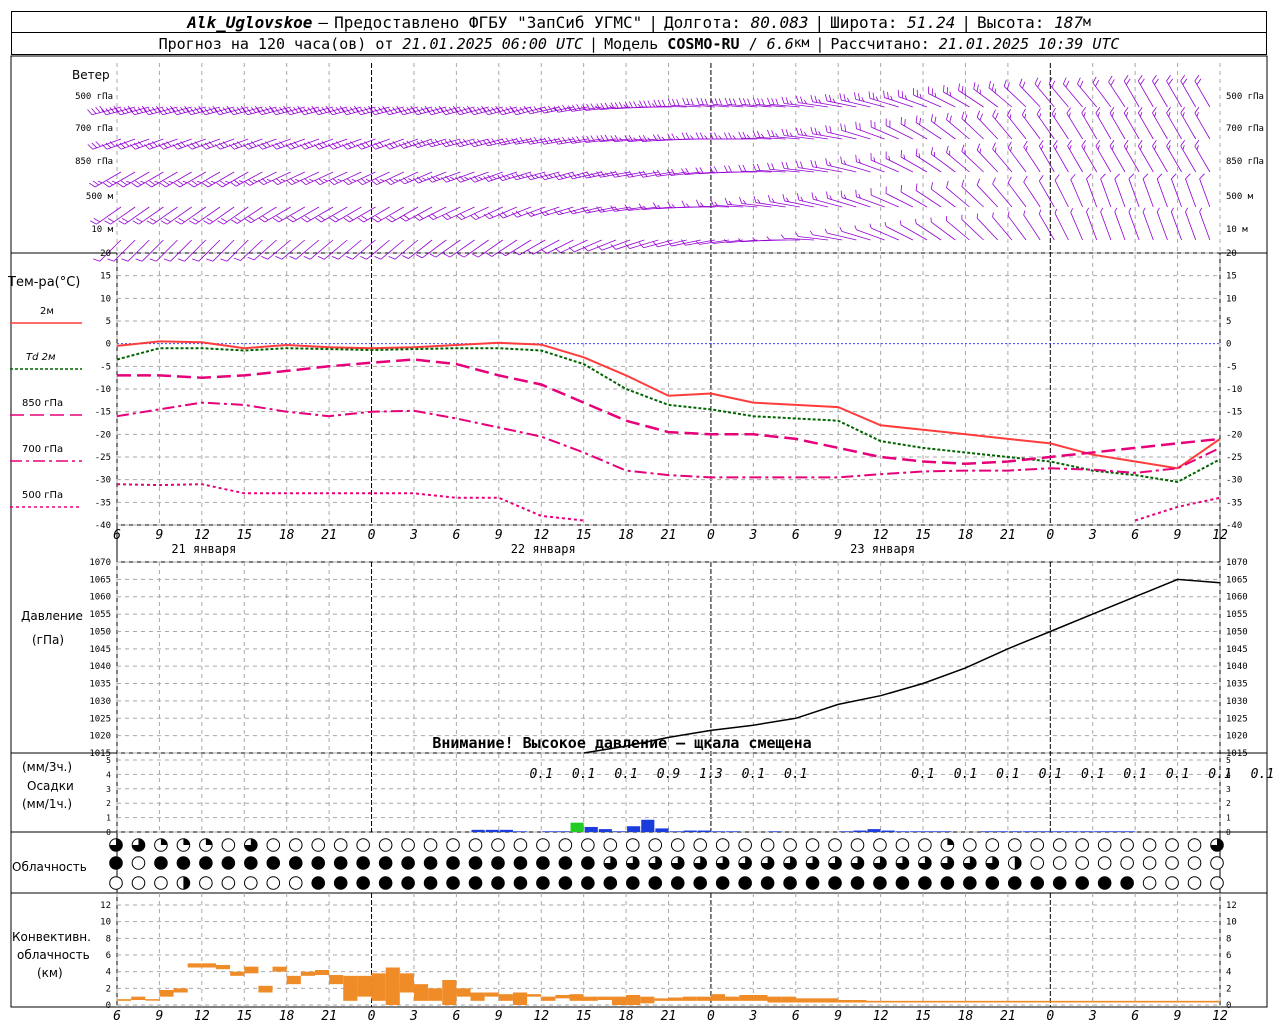  What do you see at coordinates (103, 413) in the screenshot?
I see `temp-ytick-left: -15` at bounding box center [103, 413].